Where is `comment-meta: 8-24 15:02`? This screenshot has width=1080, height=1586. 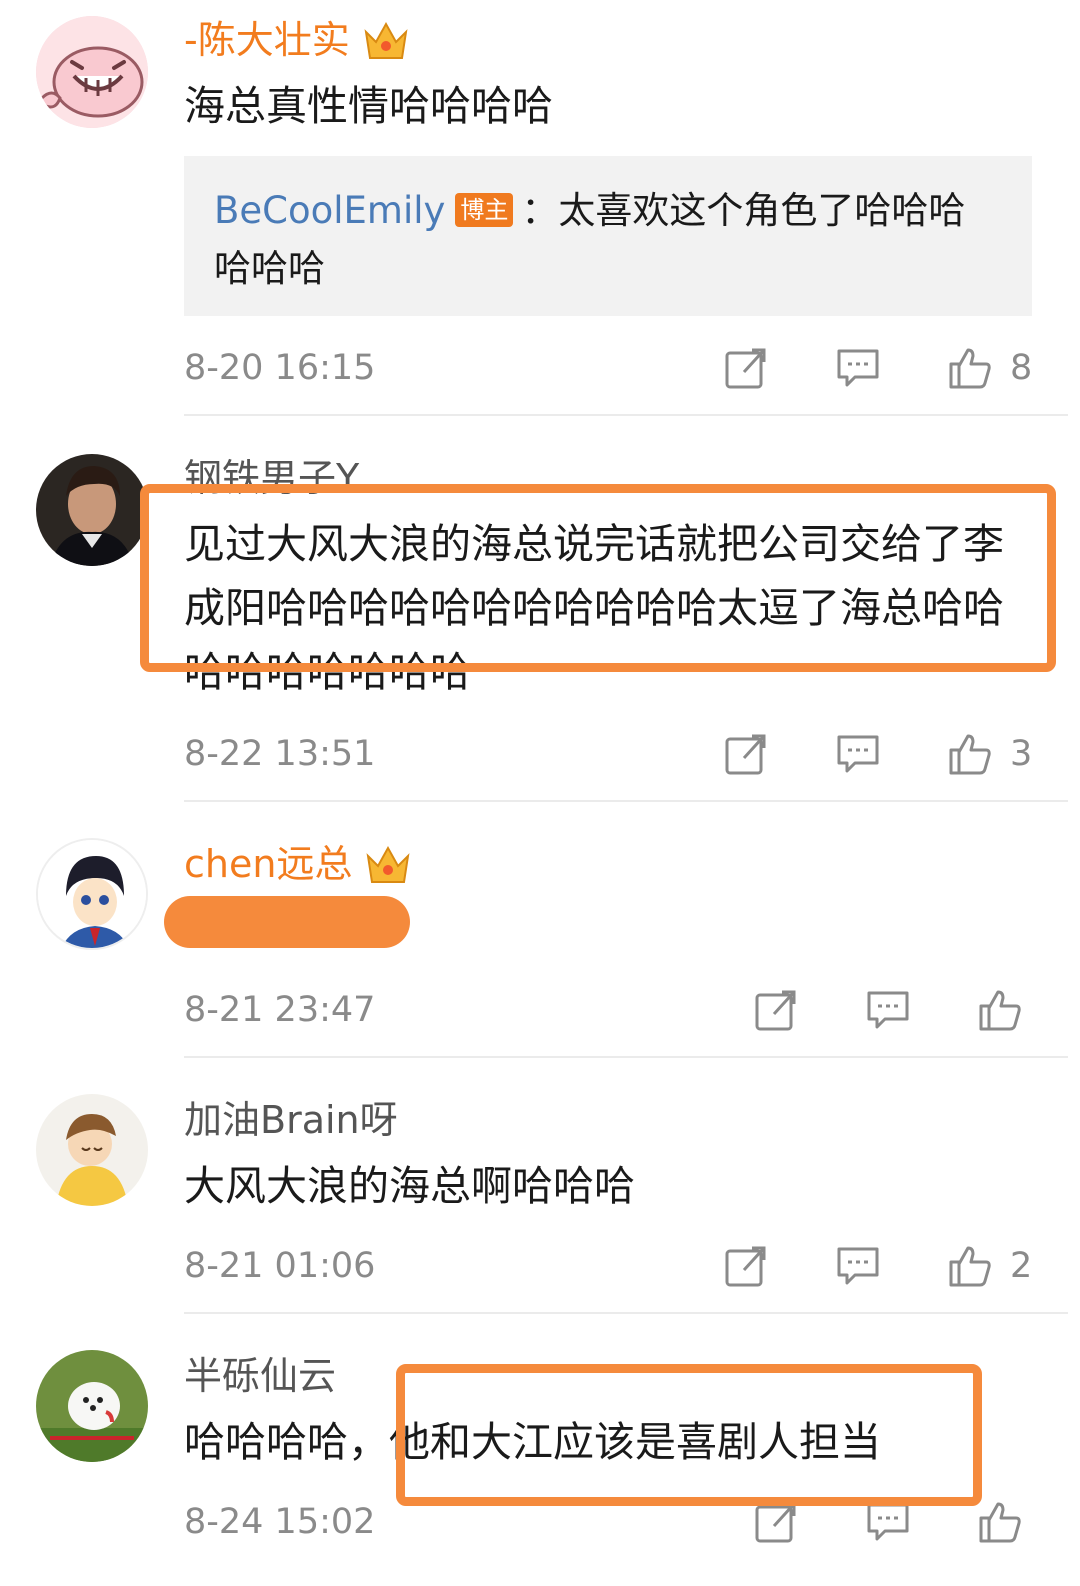
comment-meta: 8-24 15:02 is located at coordinates (608, 1522).